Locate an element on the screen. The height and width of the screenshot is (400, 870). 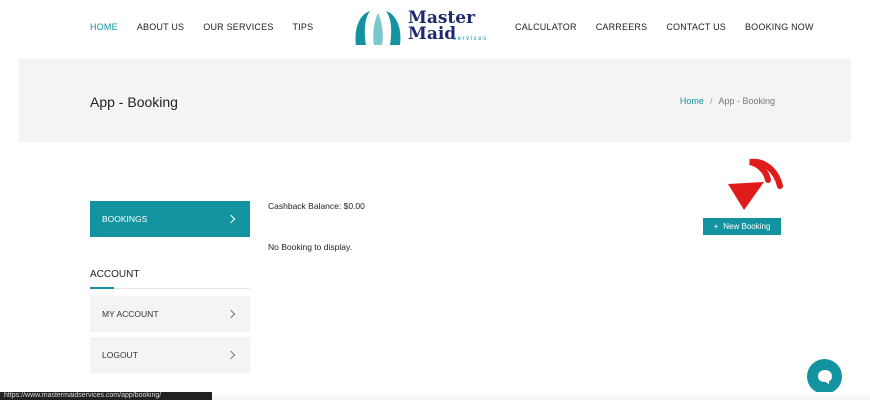
sidebar-item-bookings: BOOKINGS is located at coordinates (170, 219).